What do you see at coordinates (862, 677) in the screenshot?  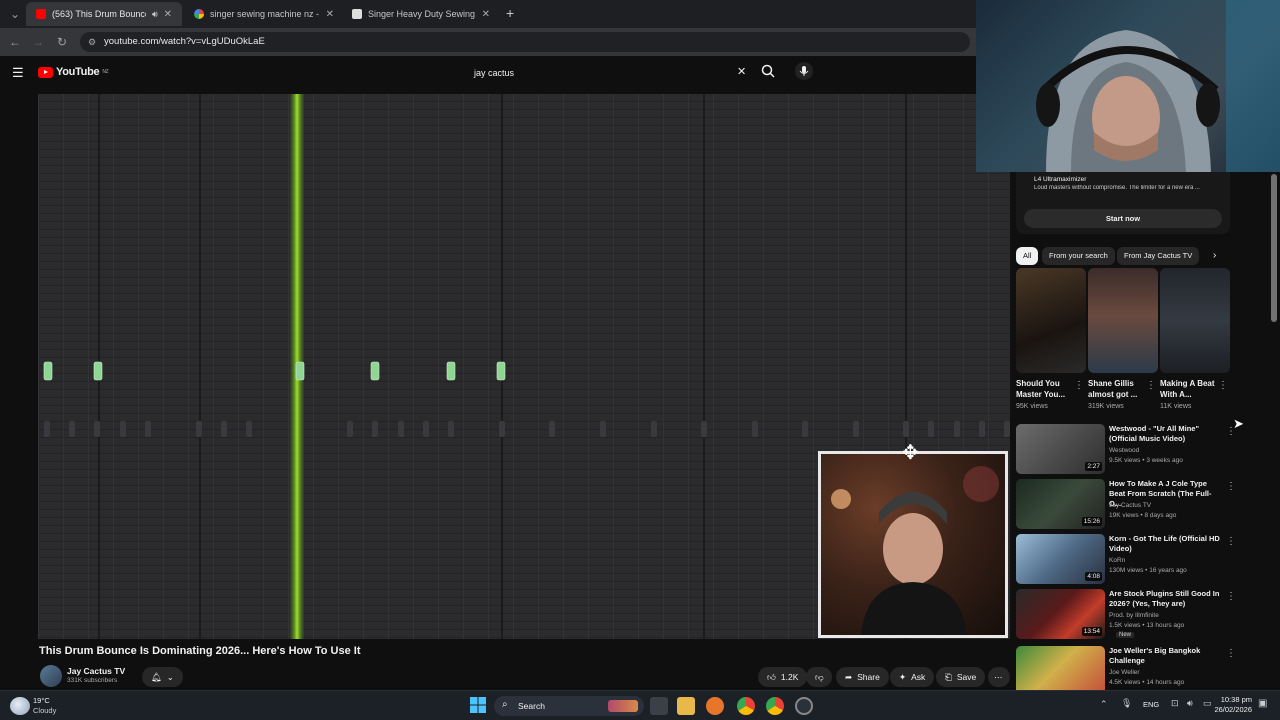 I see `share-button: ➦ Share` at bounding box center [862, 677].